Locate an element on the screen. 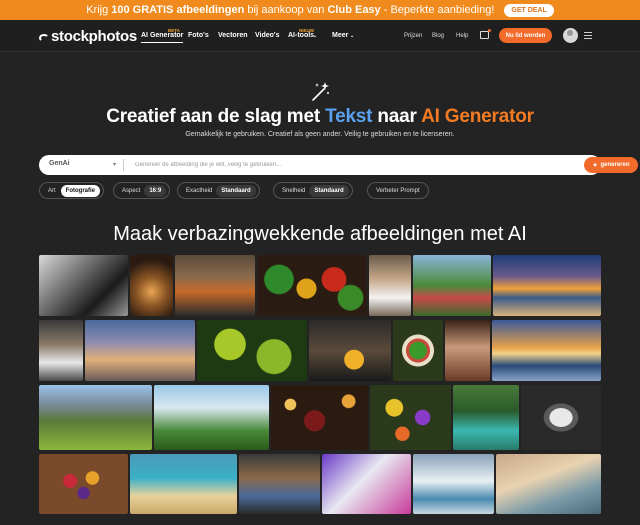  accuracy-label: Exactheid is located at coordinates (199, 190).